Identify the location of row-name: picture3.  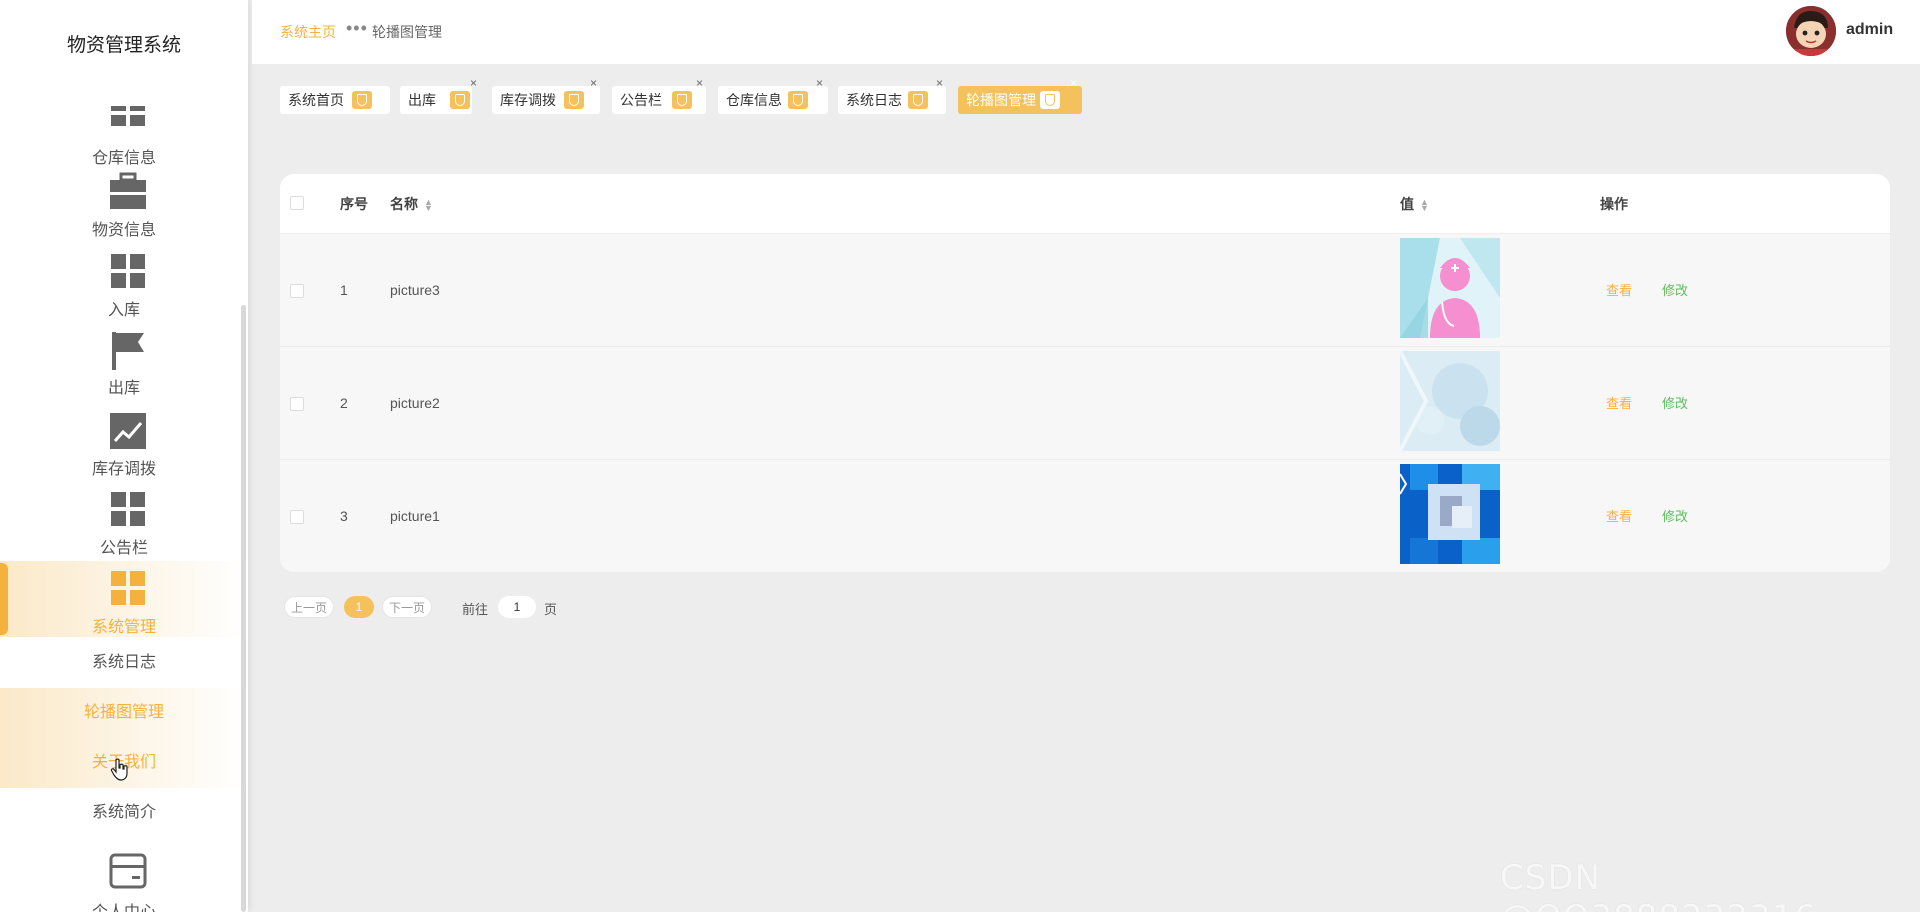
(415, 290).